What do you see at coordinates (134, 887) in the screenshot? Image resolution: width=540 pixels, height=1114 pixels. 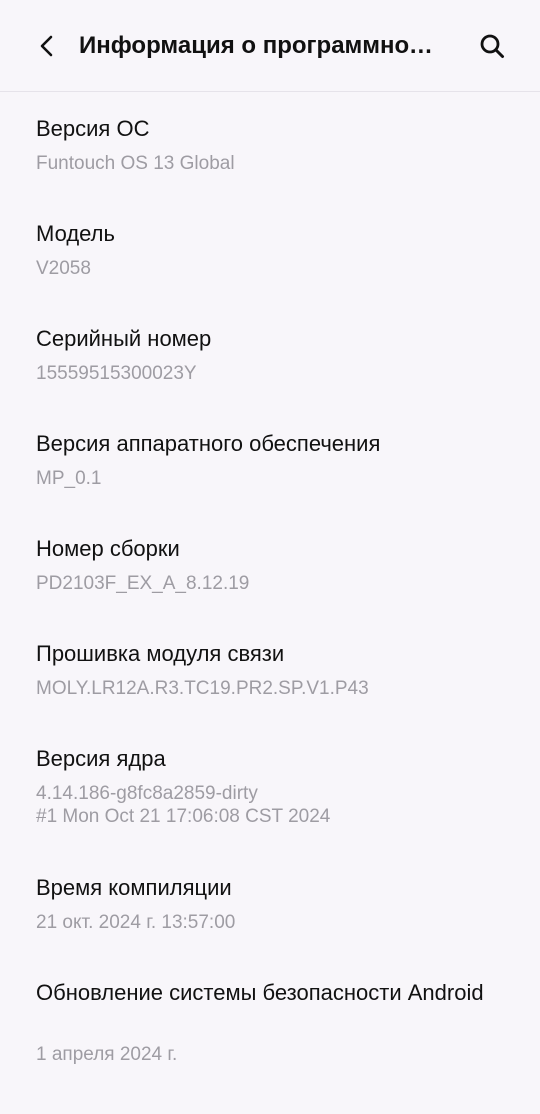 I see `item-title: Время компиляции` at bounding box center [134, 887].